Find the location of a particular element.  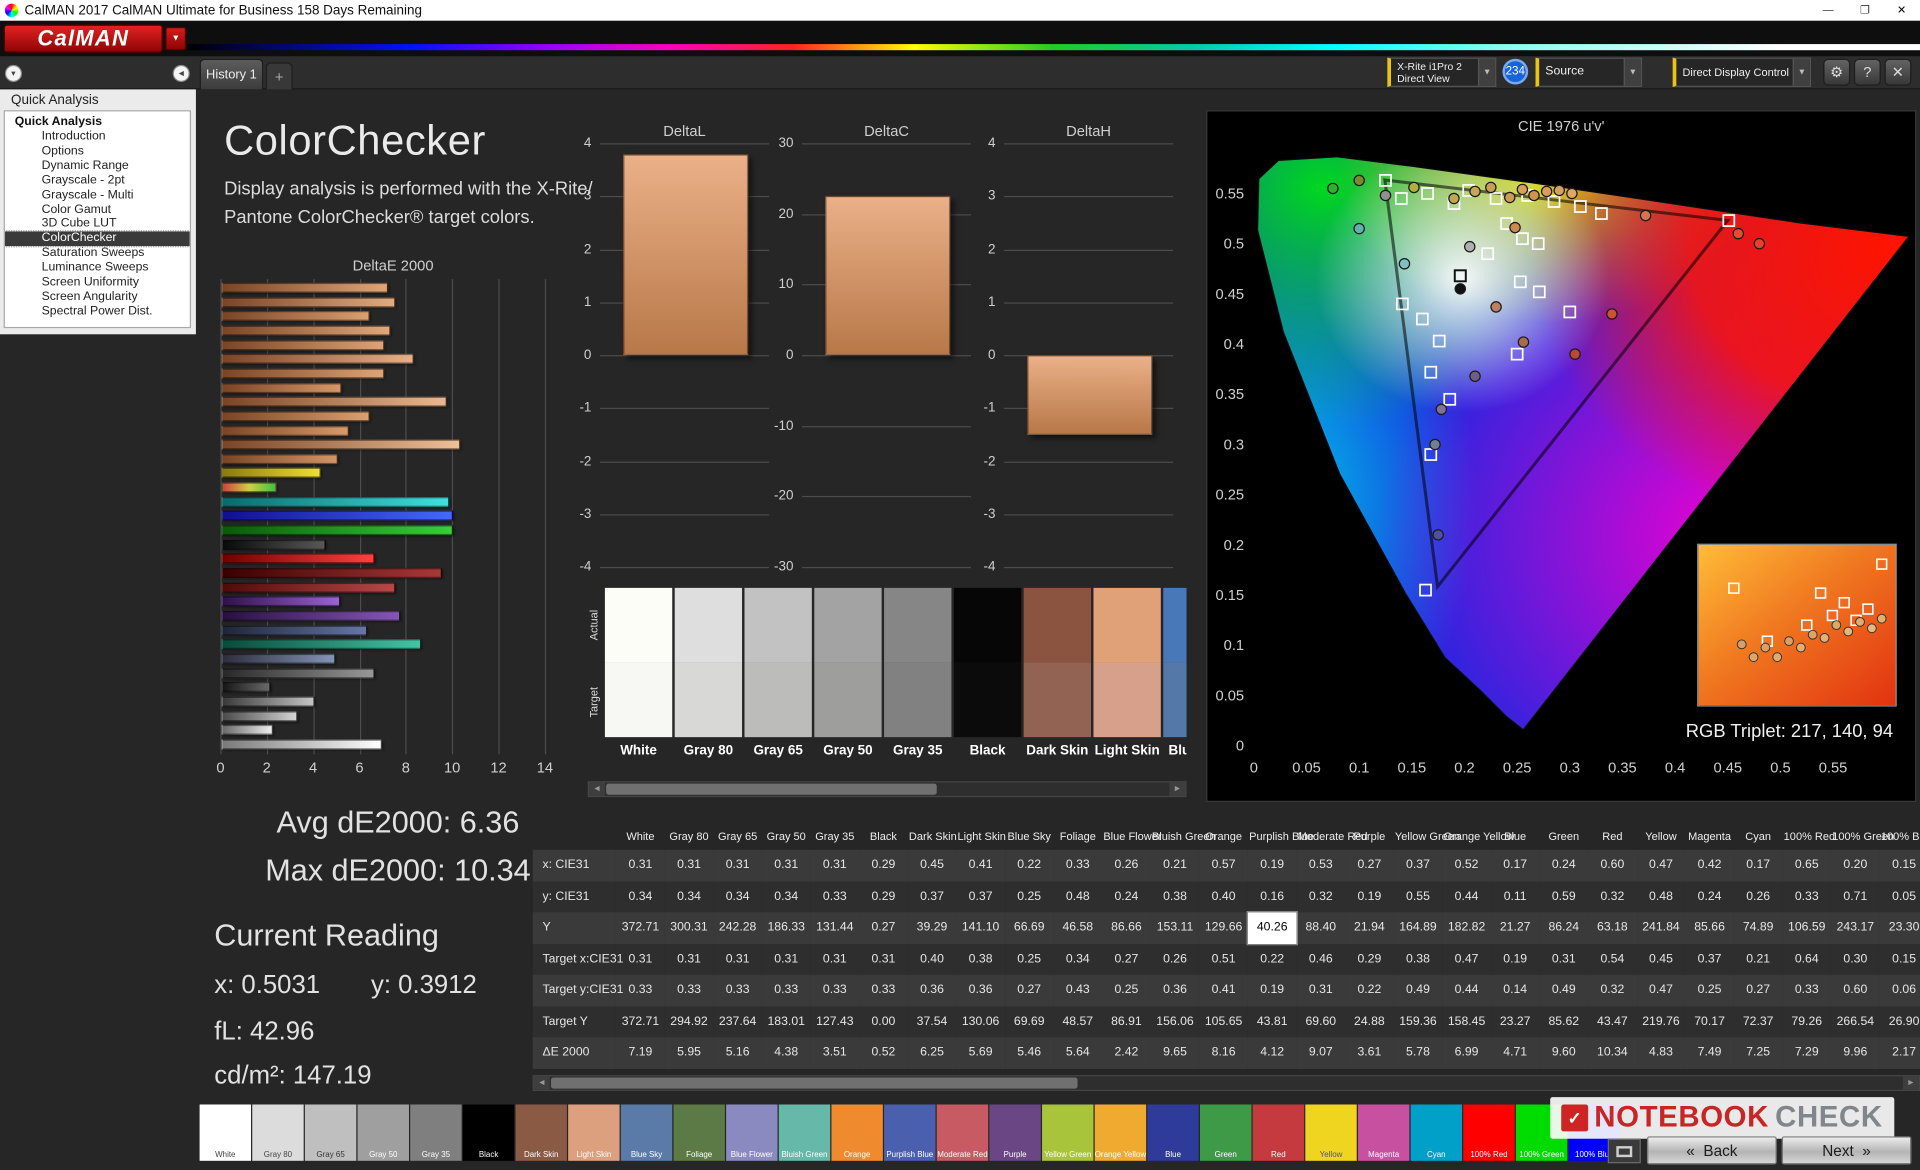

table-cell: 69.60 is located at coordinates (1321, 1021).